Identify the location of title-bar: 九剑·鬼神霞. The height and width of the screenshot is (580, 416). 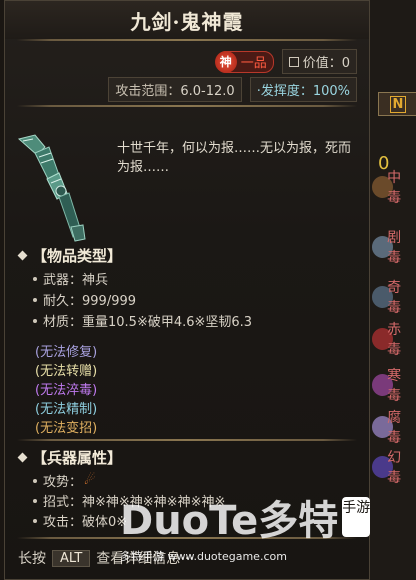
(187, 20).